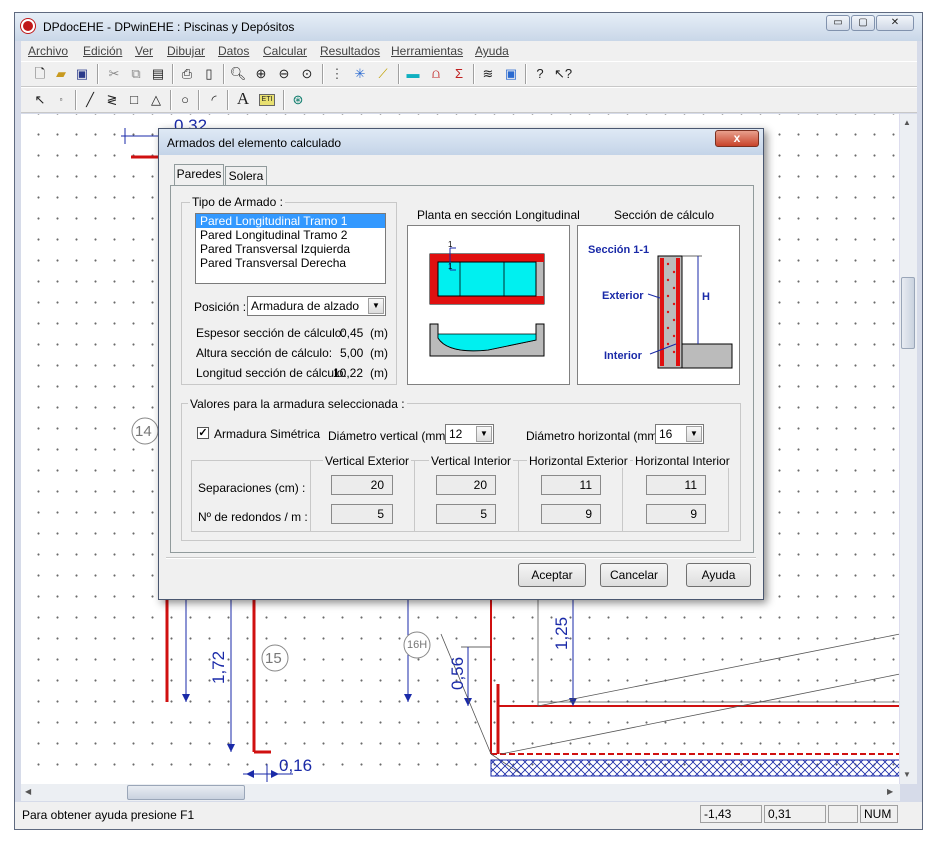 The width and height of the screenshot is (937, 843). Describe the element at coordinates (186, 51) in the screenshot. I see `menu-dibujar: Dibujar` at that location.